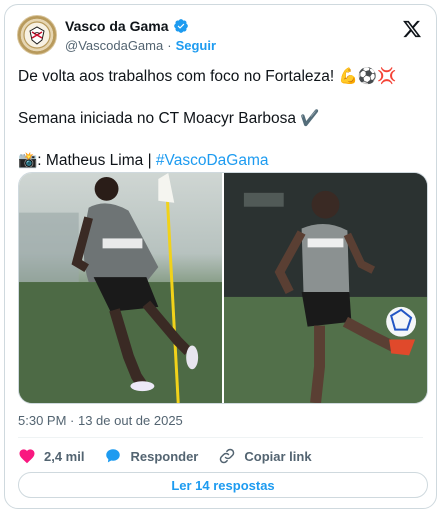  Describe the element at coordinates (169, 118) in the screenshot. I see `tweet-line-2: Semana iniciada no CT Moacyr Barbosa ✔️` at that location.